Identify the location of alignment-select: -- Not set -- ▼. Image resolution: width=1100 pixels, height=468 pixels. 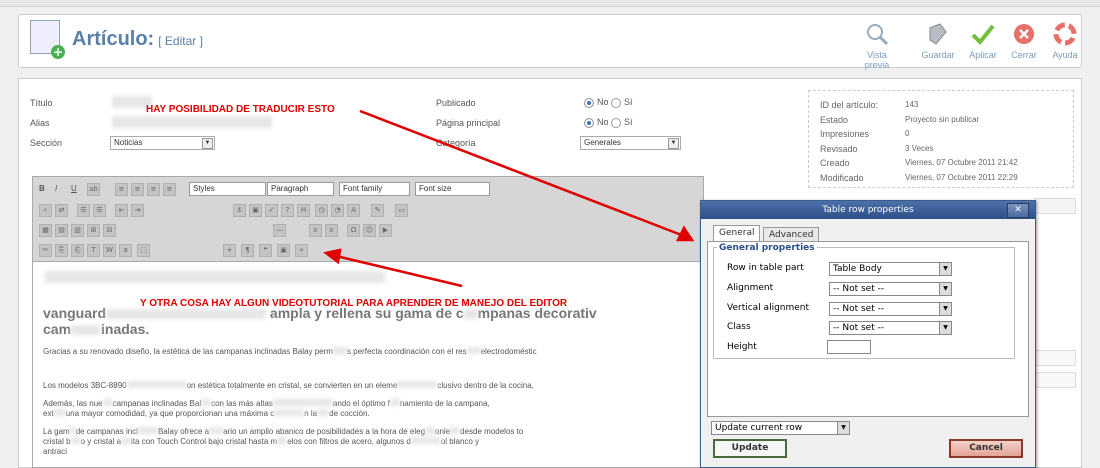
(890, 289).